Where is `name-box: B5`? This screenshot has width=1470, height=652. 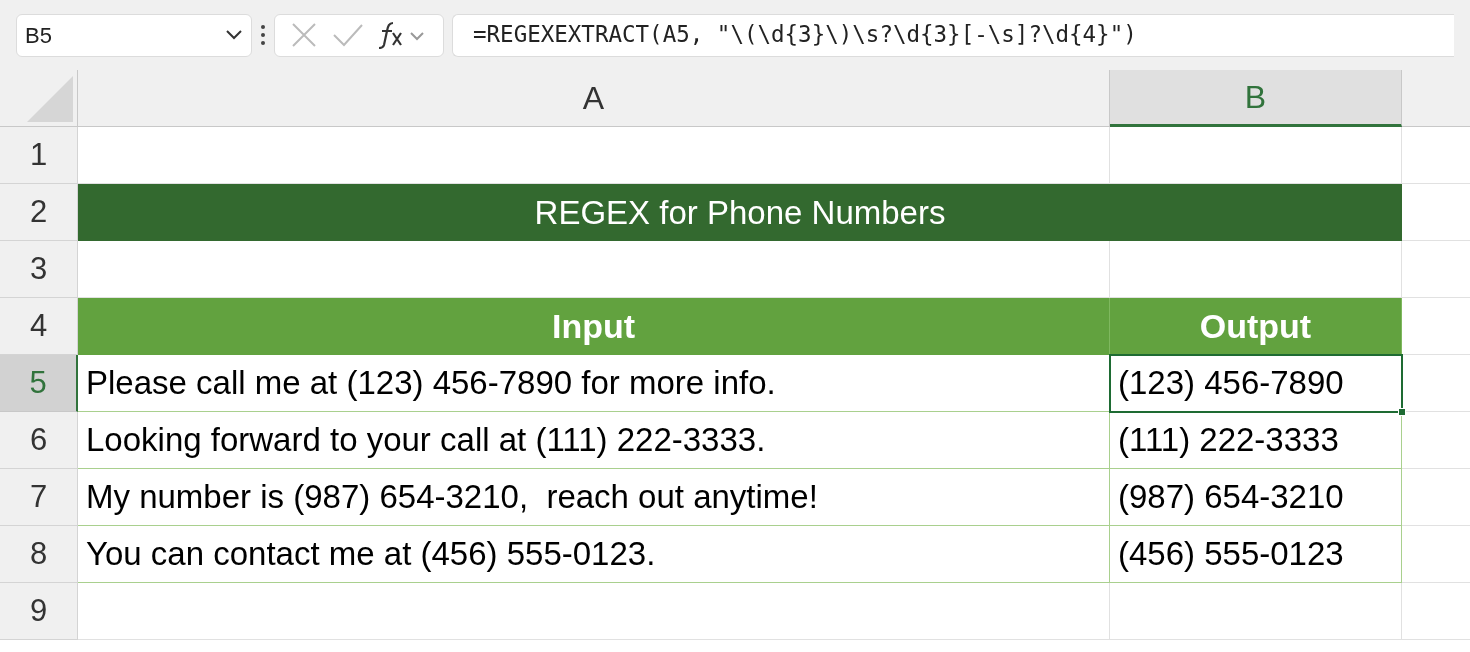
name-box: B5 is located at coordinates (134, 35).